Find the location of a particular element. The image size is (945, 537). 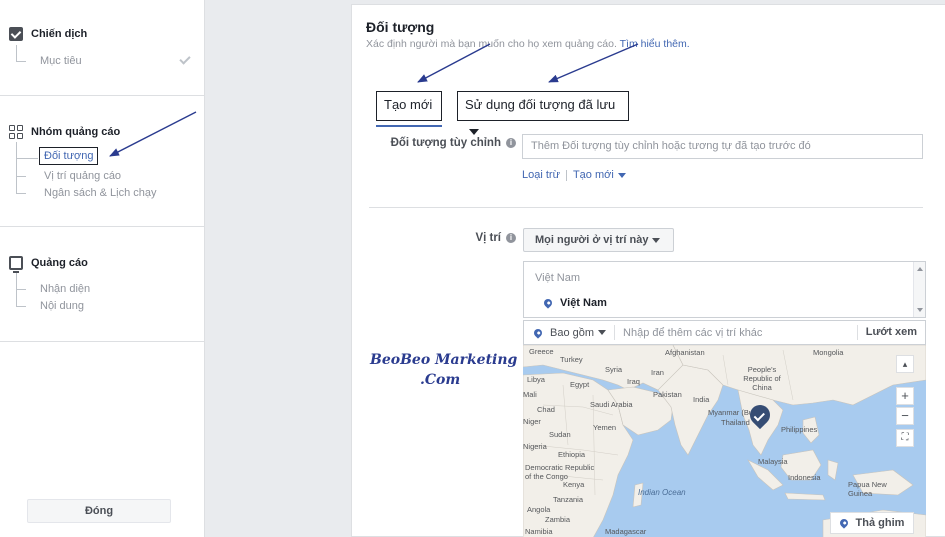

map-label: Papua New Guinea is located at coordinates (867, 489).